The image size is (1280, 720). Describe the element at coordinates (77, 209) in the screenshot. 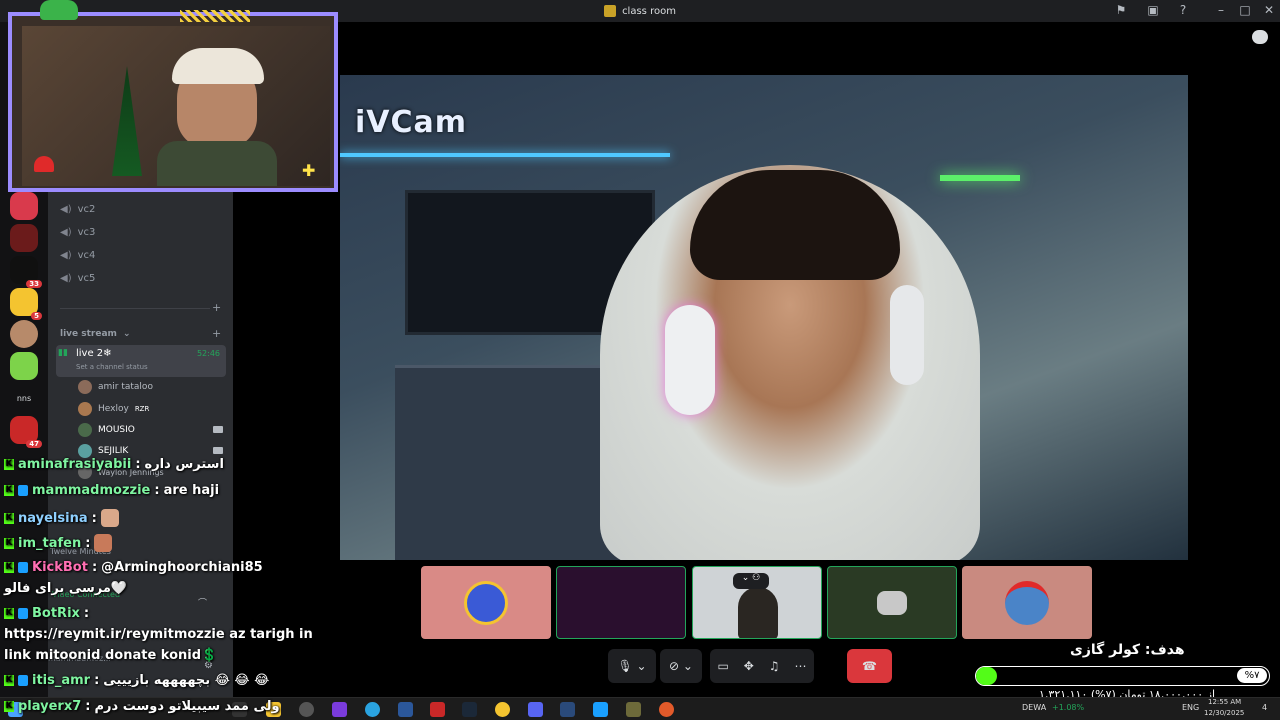

I see `voice-channel: ◀) vc2` at that location.